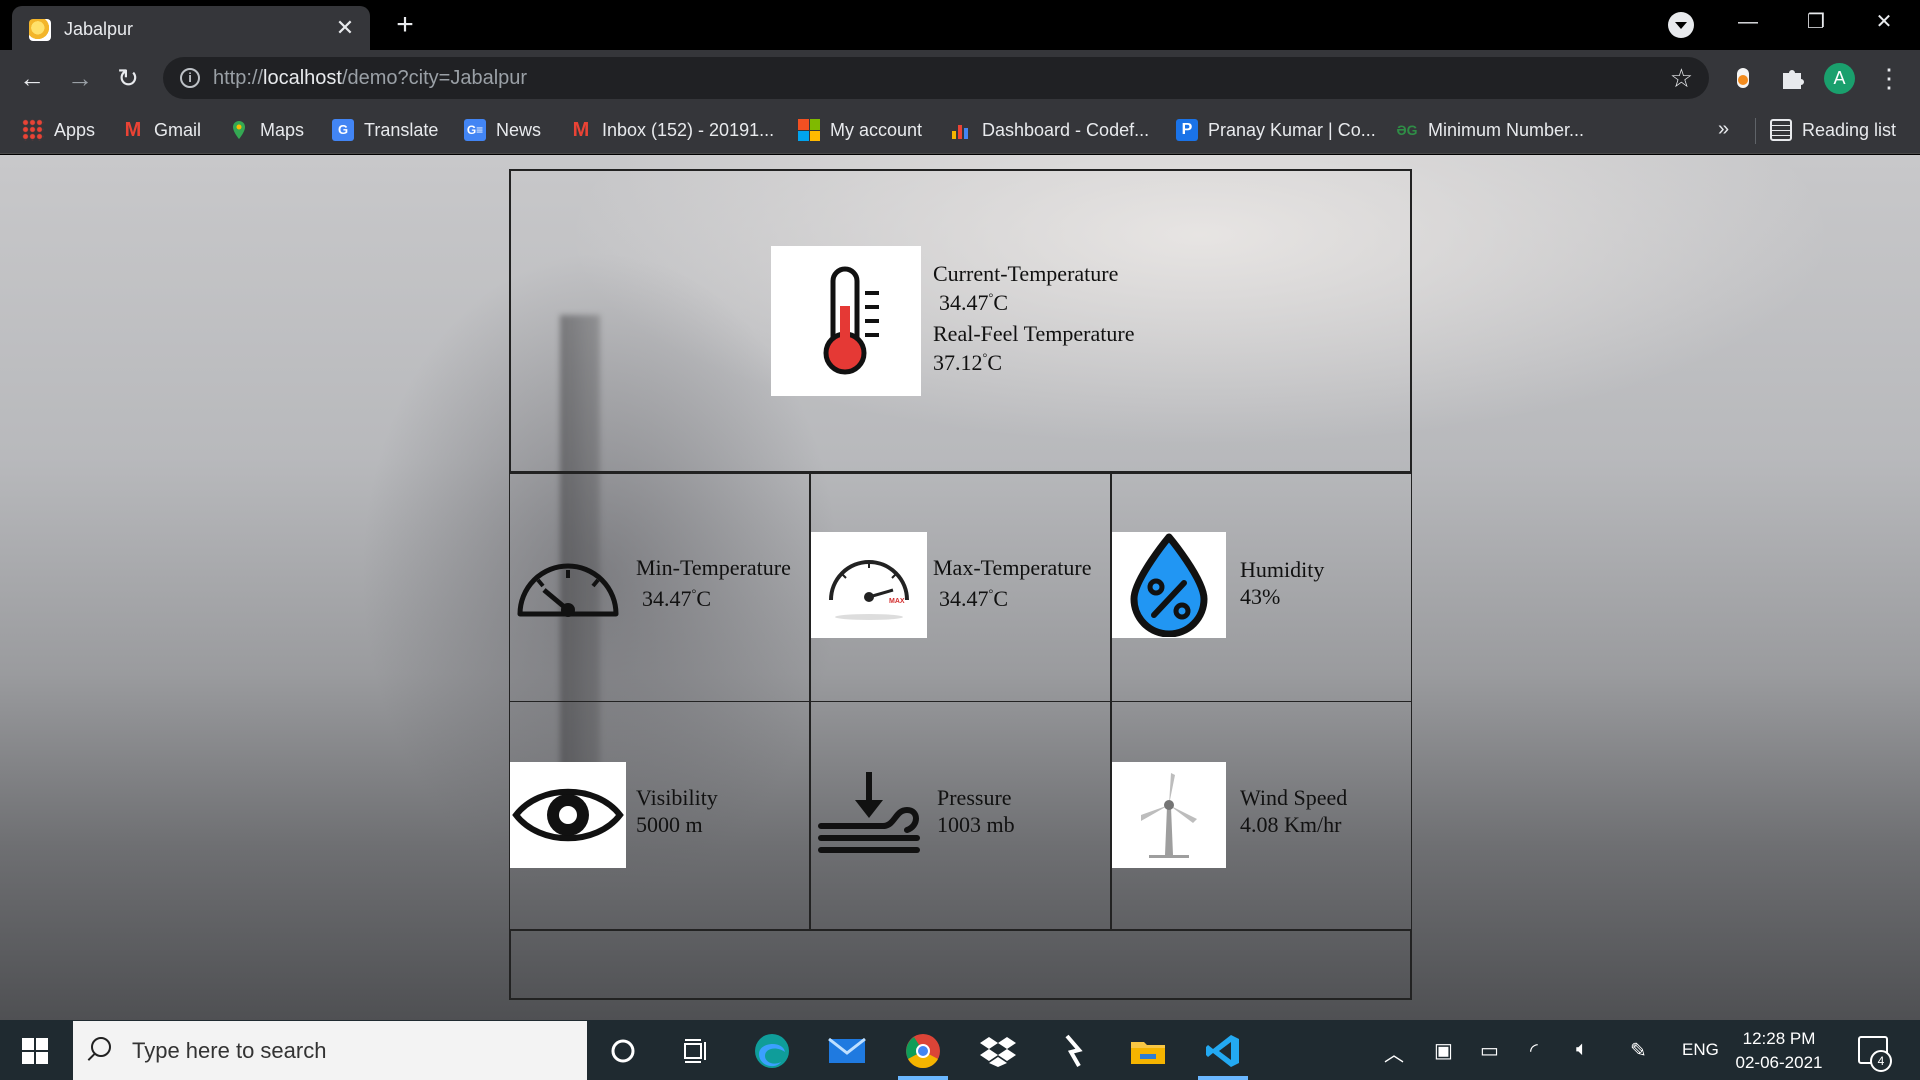 The height and width of the screenshot is (1080, 1920). I want to click on max-temperature-card: MAX Max-Temperature 34.47°C, so click(960, 587).